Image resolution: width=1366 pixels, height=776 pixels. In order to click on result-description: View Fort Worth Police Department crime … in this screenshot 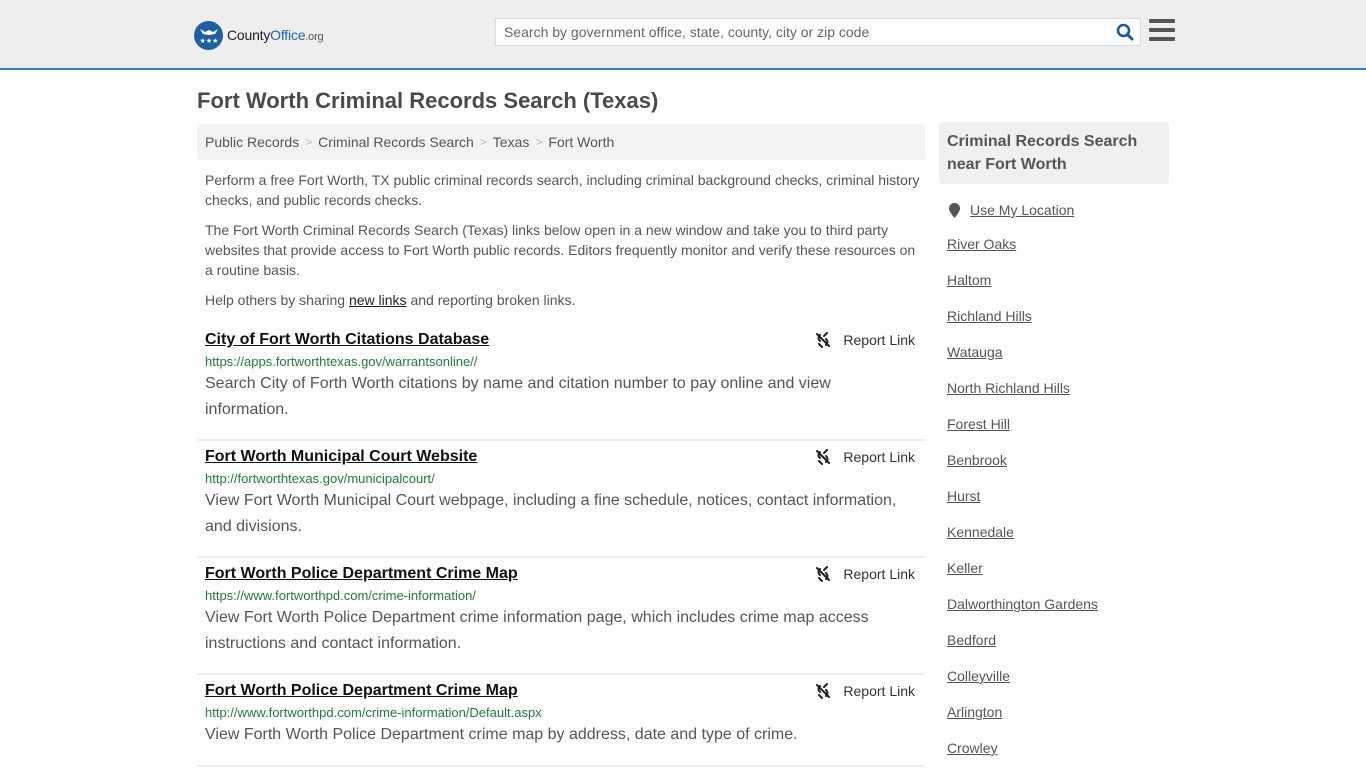, I will do `click(537, 630)`.